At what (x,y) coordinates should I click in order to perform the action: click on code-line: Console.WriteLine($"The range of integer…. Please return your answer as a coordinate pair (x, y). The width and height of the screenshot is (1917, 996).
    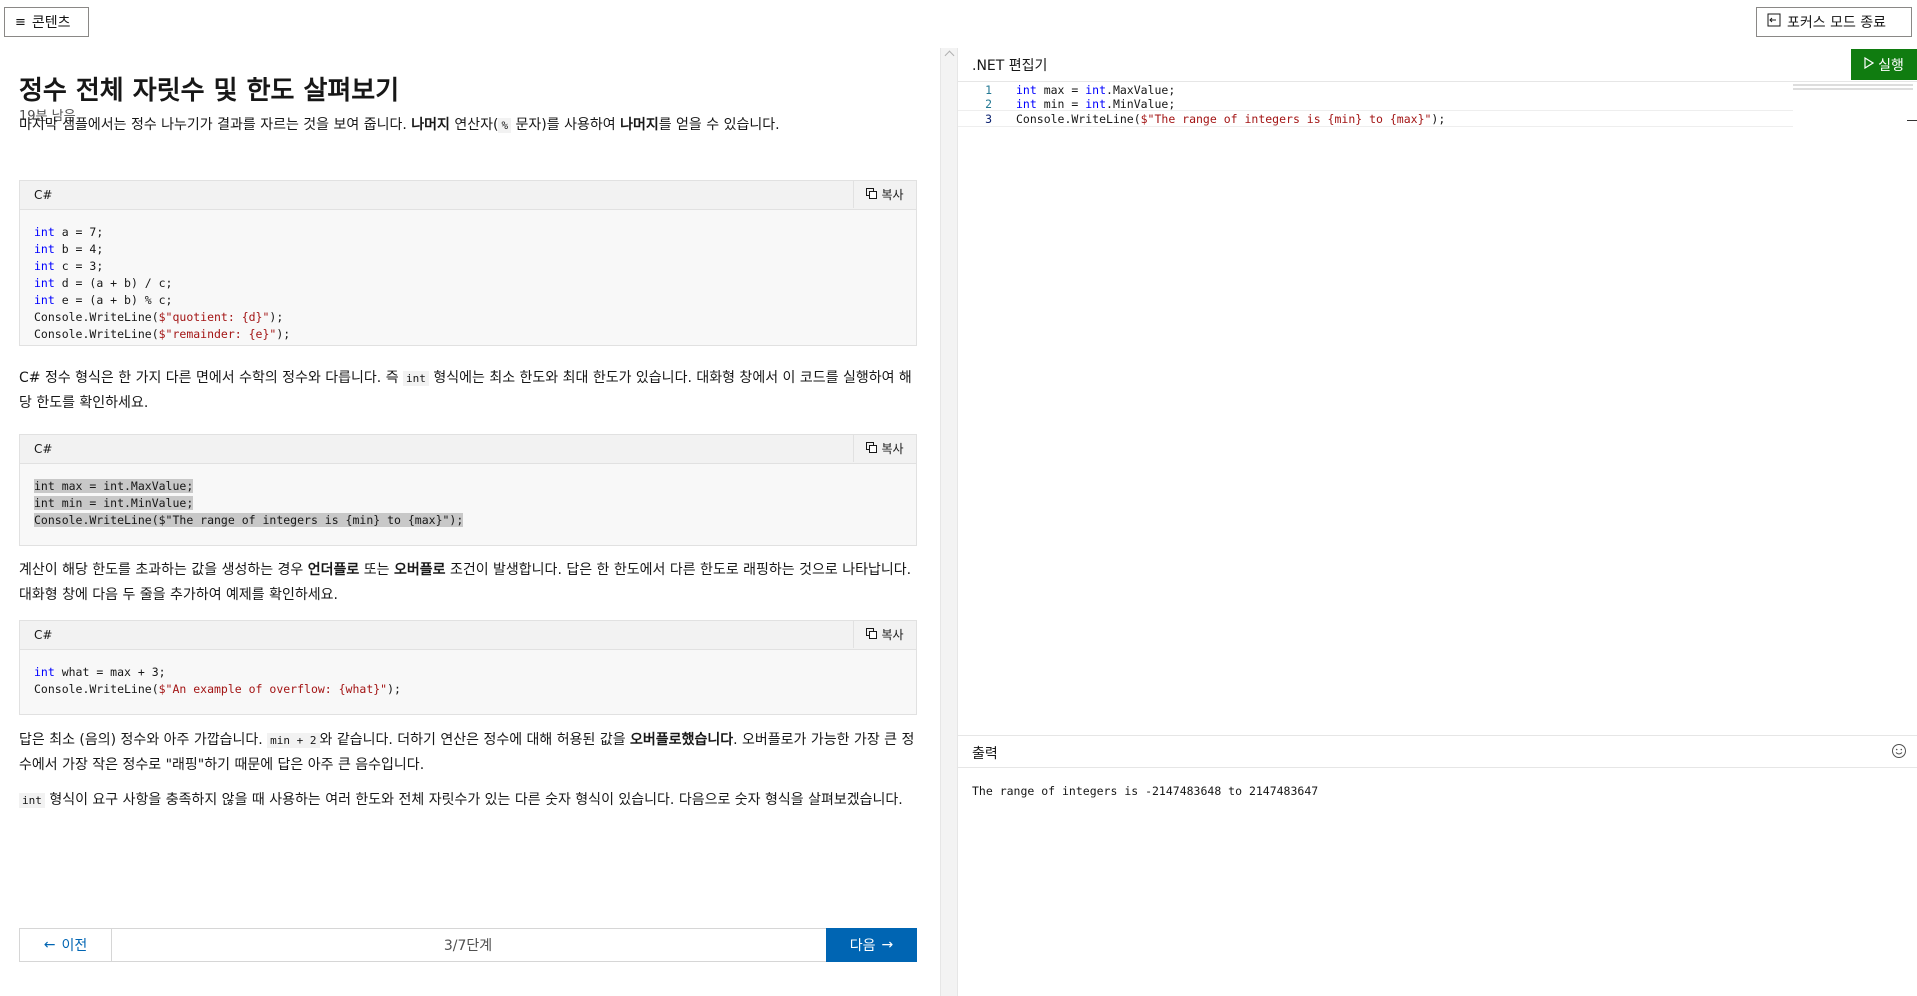
    Looking at the image, I should click on (249, 520).